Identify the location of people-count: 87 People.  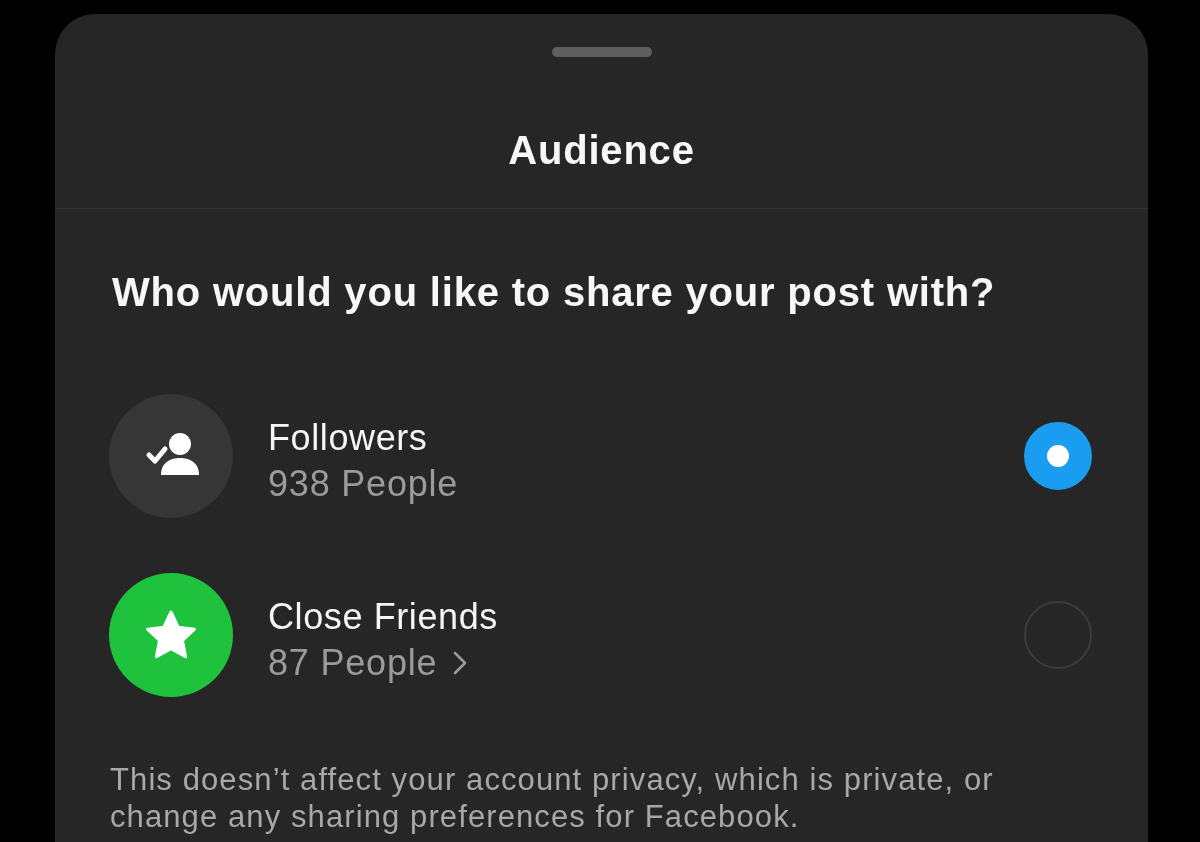
(353, 663).